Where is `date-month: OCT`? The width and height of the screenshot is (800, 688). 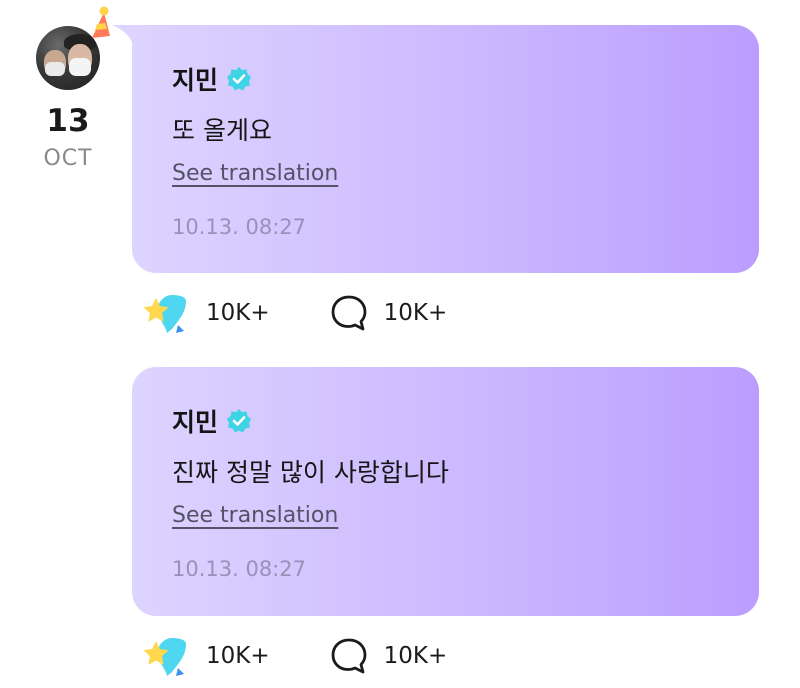
date-month: OCT is located at coordinates (68, 158).